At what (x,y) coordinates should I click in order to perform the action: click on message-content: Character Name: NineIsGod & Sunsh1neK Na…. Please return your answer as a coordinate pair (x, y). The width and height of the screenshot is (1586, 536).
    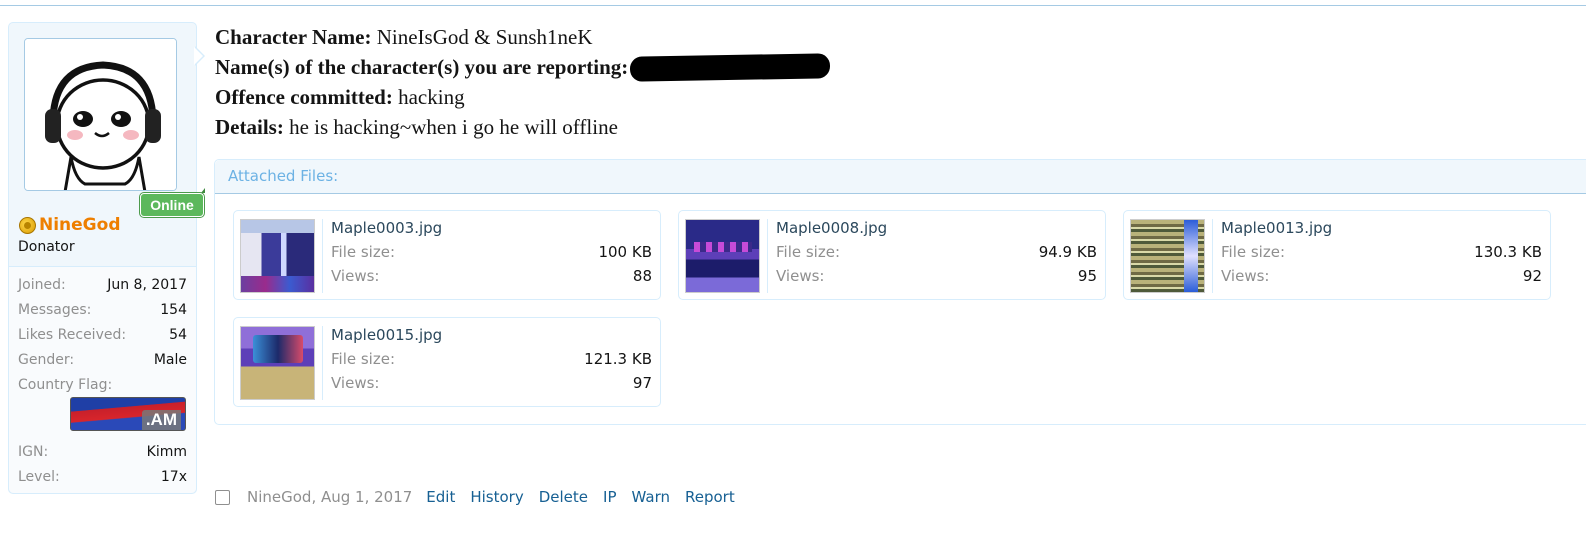
    Looking at the image, I should click on (523, 82).